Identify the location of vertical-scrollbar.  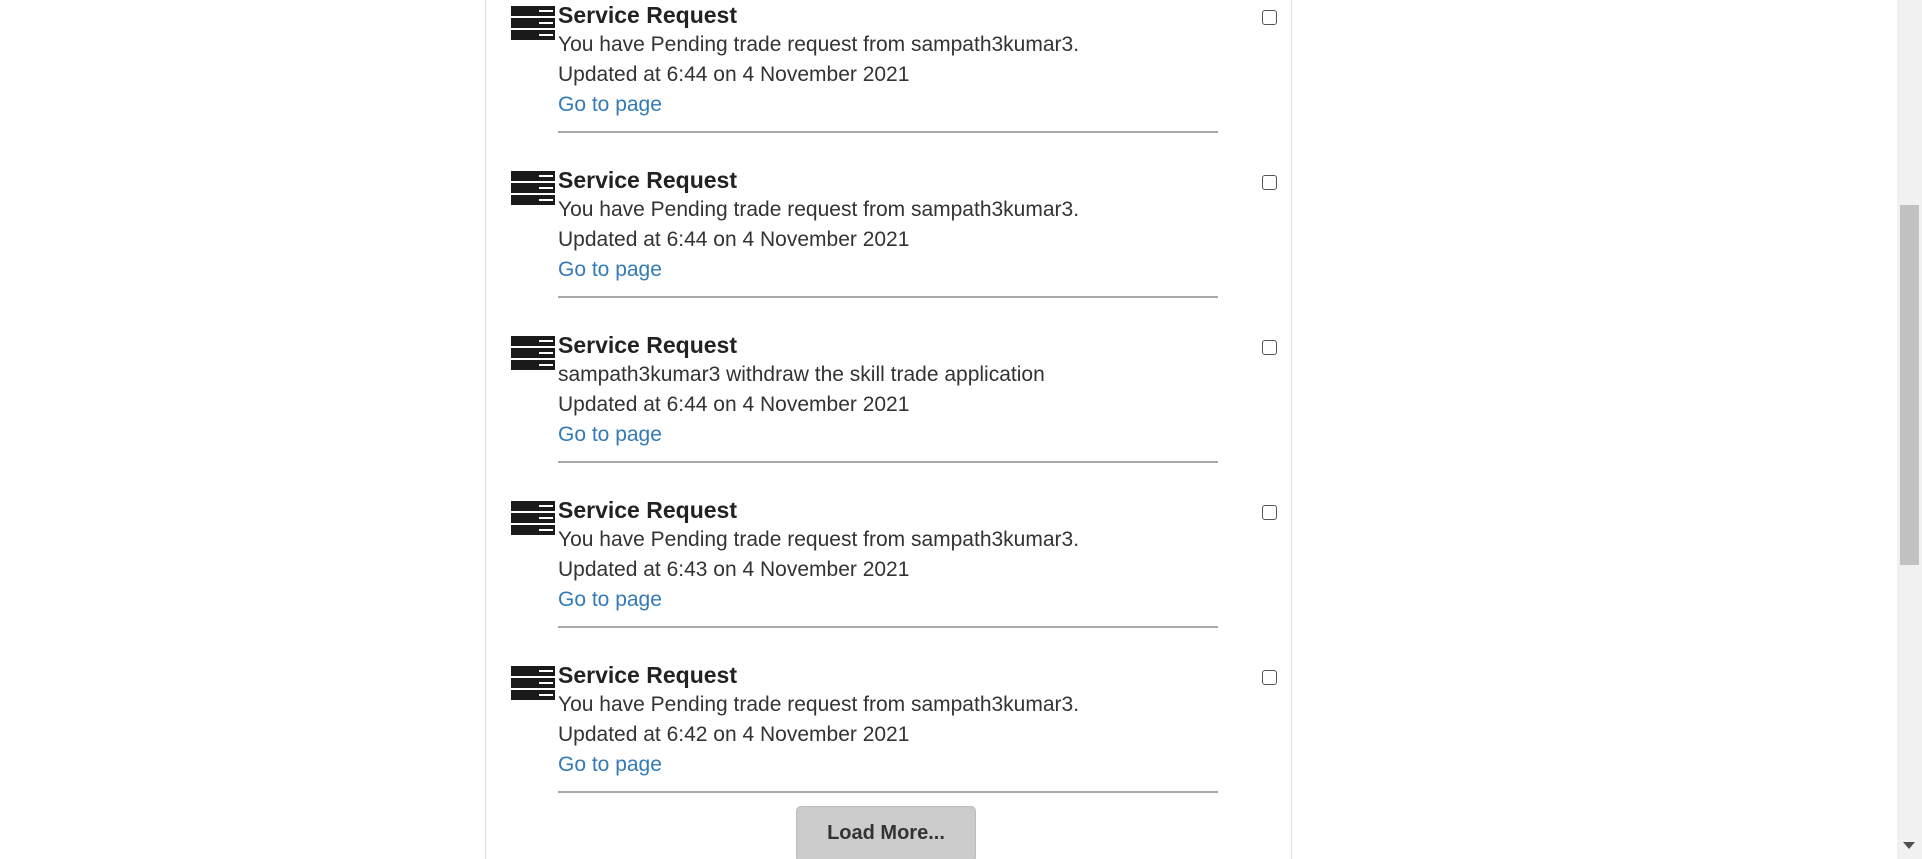
(1909, 429).